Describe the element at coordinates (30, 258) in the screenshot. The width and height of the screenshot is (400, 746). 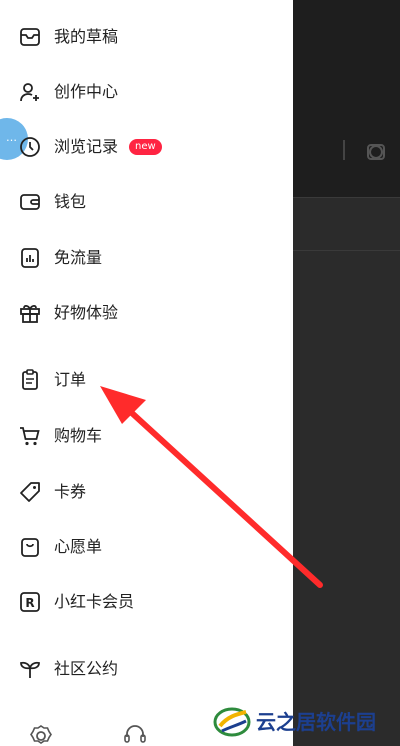
I see `data-free-icon` at that location.